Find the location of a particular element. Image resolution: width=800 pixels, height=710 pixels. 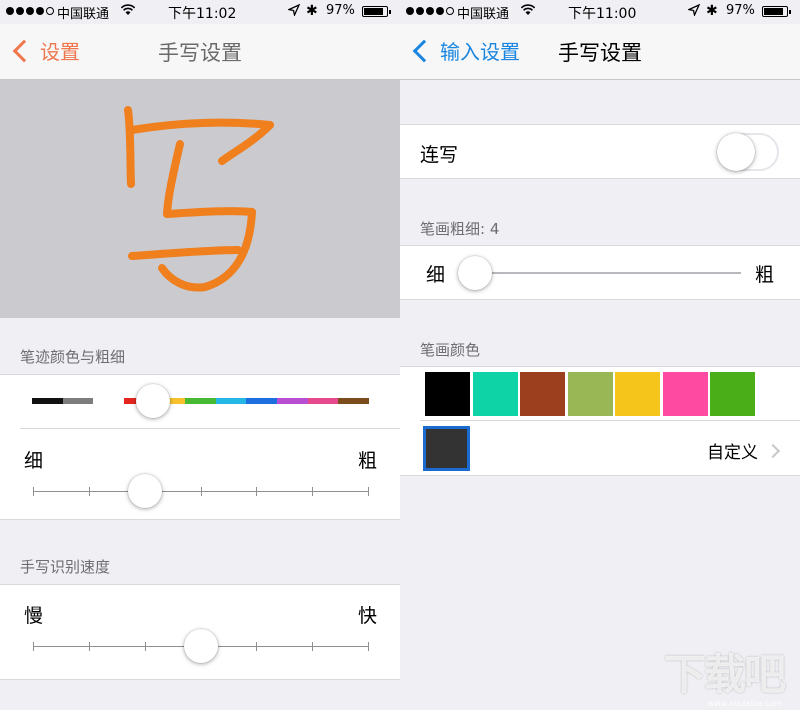

stroke-width-slider-track is located at coordinates (600, 273).